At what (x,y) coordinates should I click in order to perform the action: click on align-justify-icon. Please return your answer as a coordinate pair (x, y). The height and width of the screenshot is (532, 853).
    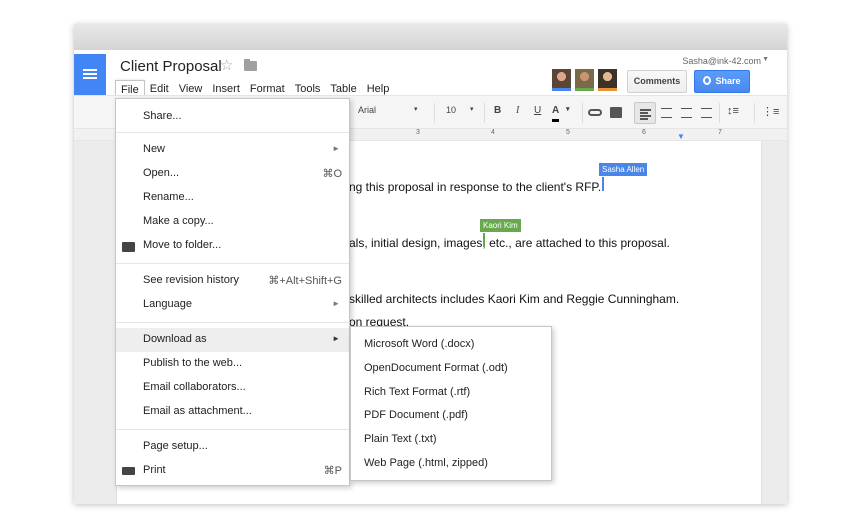
    Looking at the image, I should click on (706, 113).